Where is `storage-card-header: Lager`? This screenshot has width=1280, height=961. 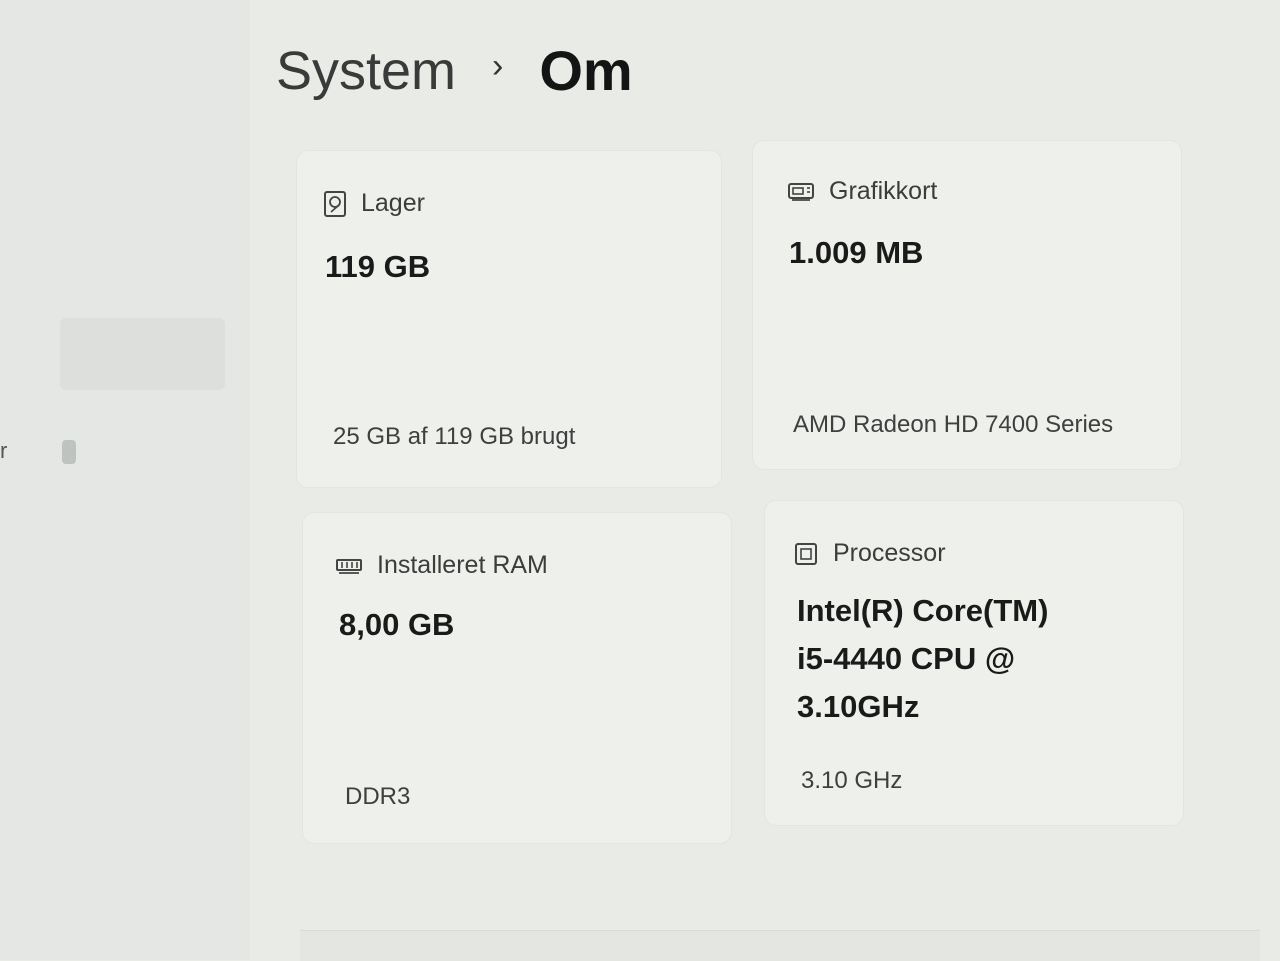
storage-card-header: Lager is located at coordinates (374, 203).